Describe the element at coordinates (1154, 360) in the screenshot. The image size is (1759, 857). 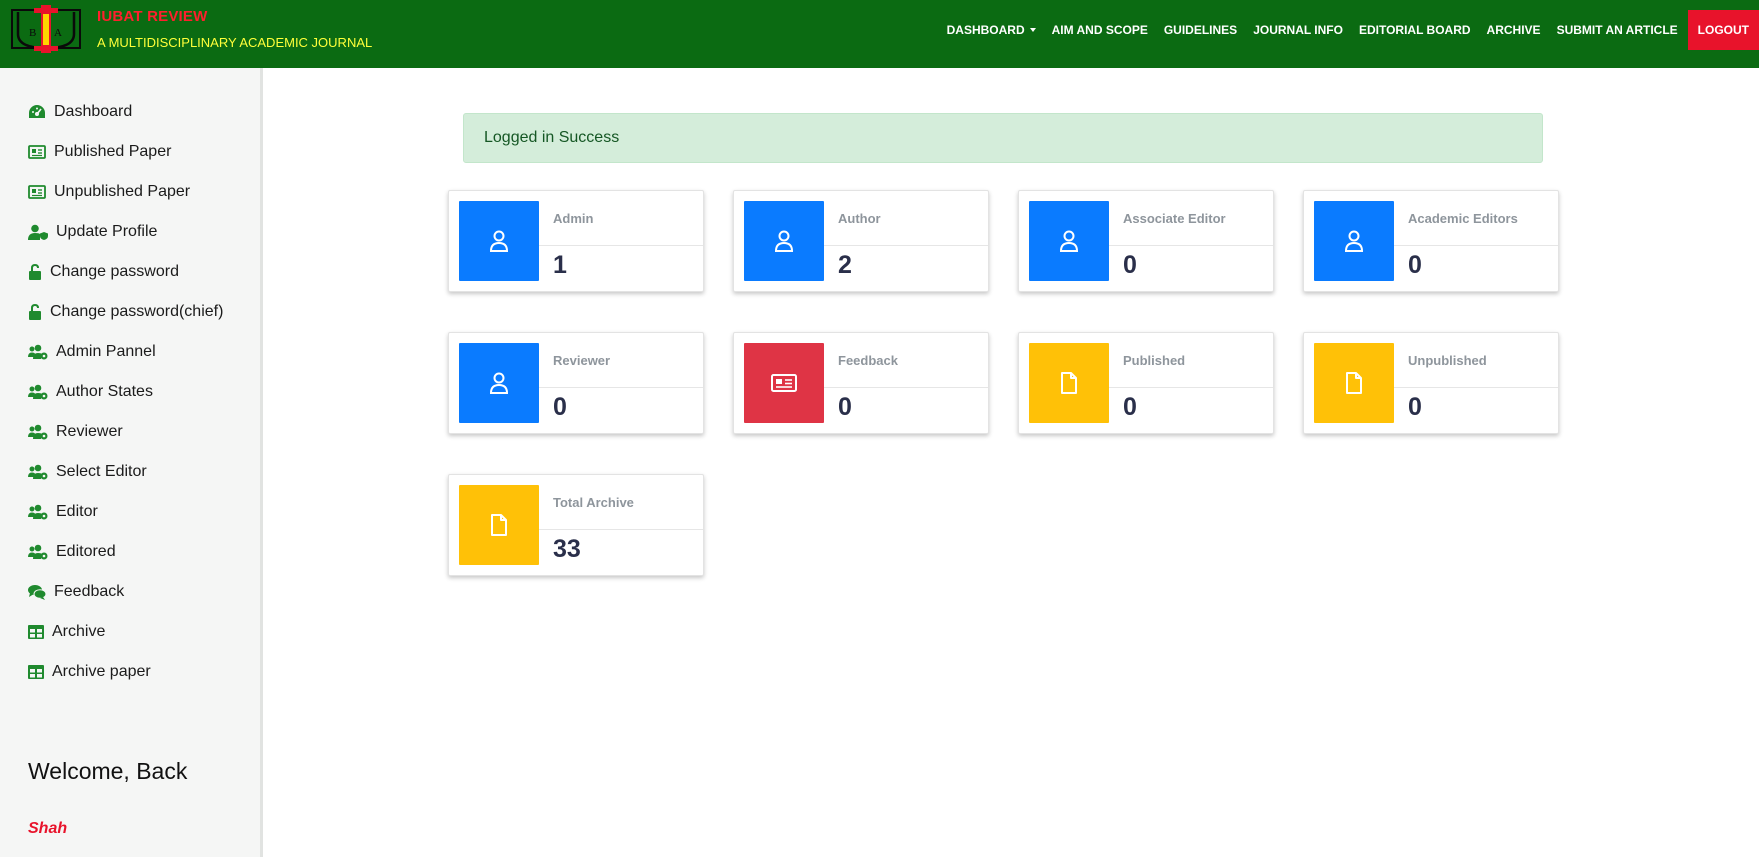
I see `stat-label: Published` at that location.